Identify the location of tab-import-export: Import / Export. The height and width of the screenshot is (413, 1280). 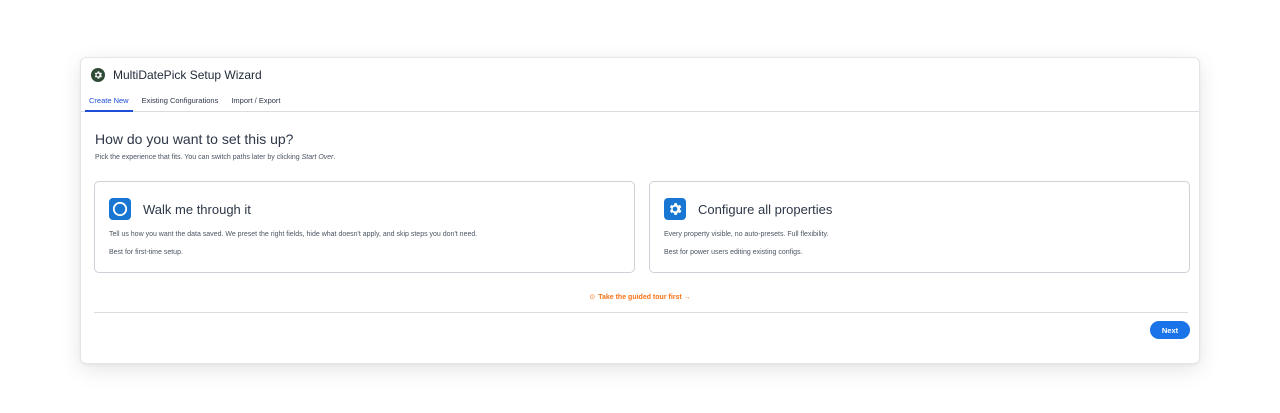
(255, 102).